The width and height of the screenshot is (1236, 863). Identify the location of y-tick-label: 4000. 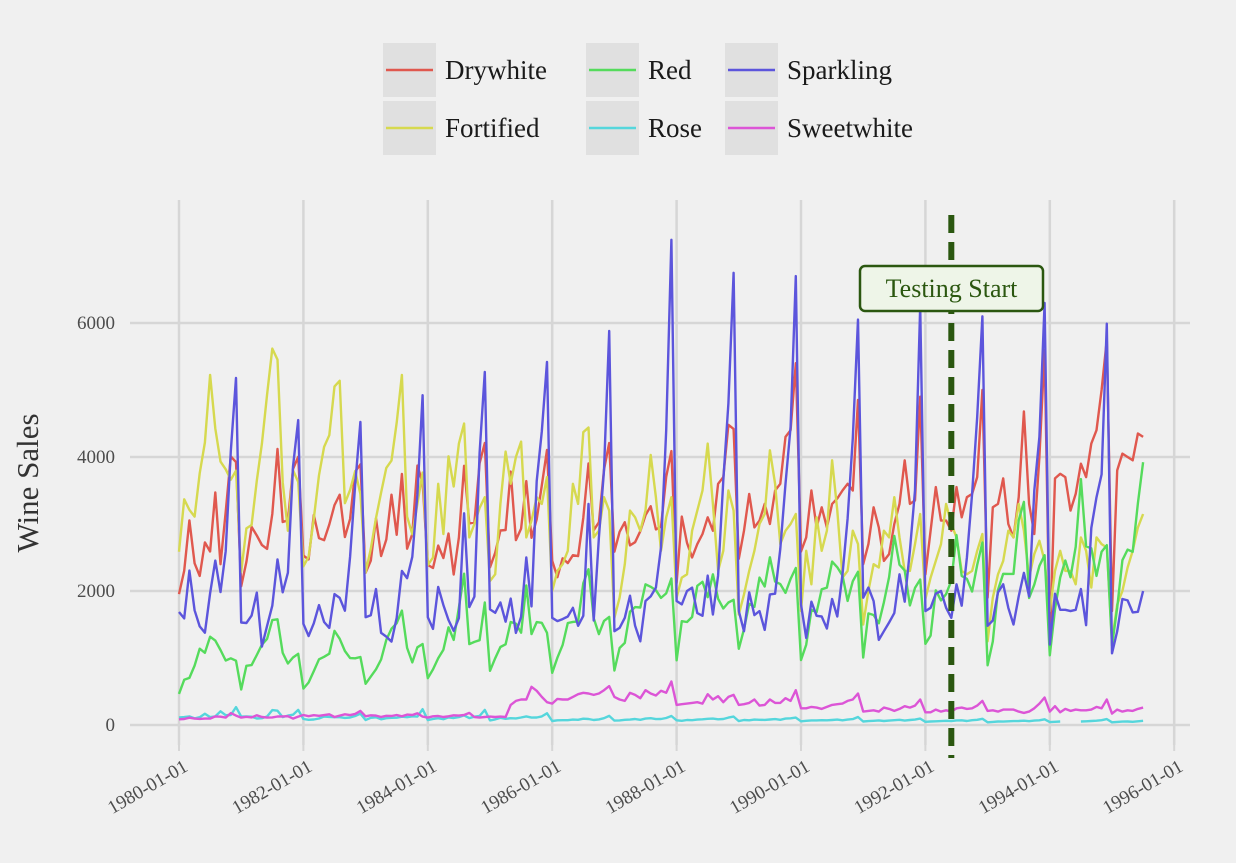
(96, 457).